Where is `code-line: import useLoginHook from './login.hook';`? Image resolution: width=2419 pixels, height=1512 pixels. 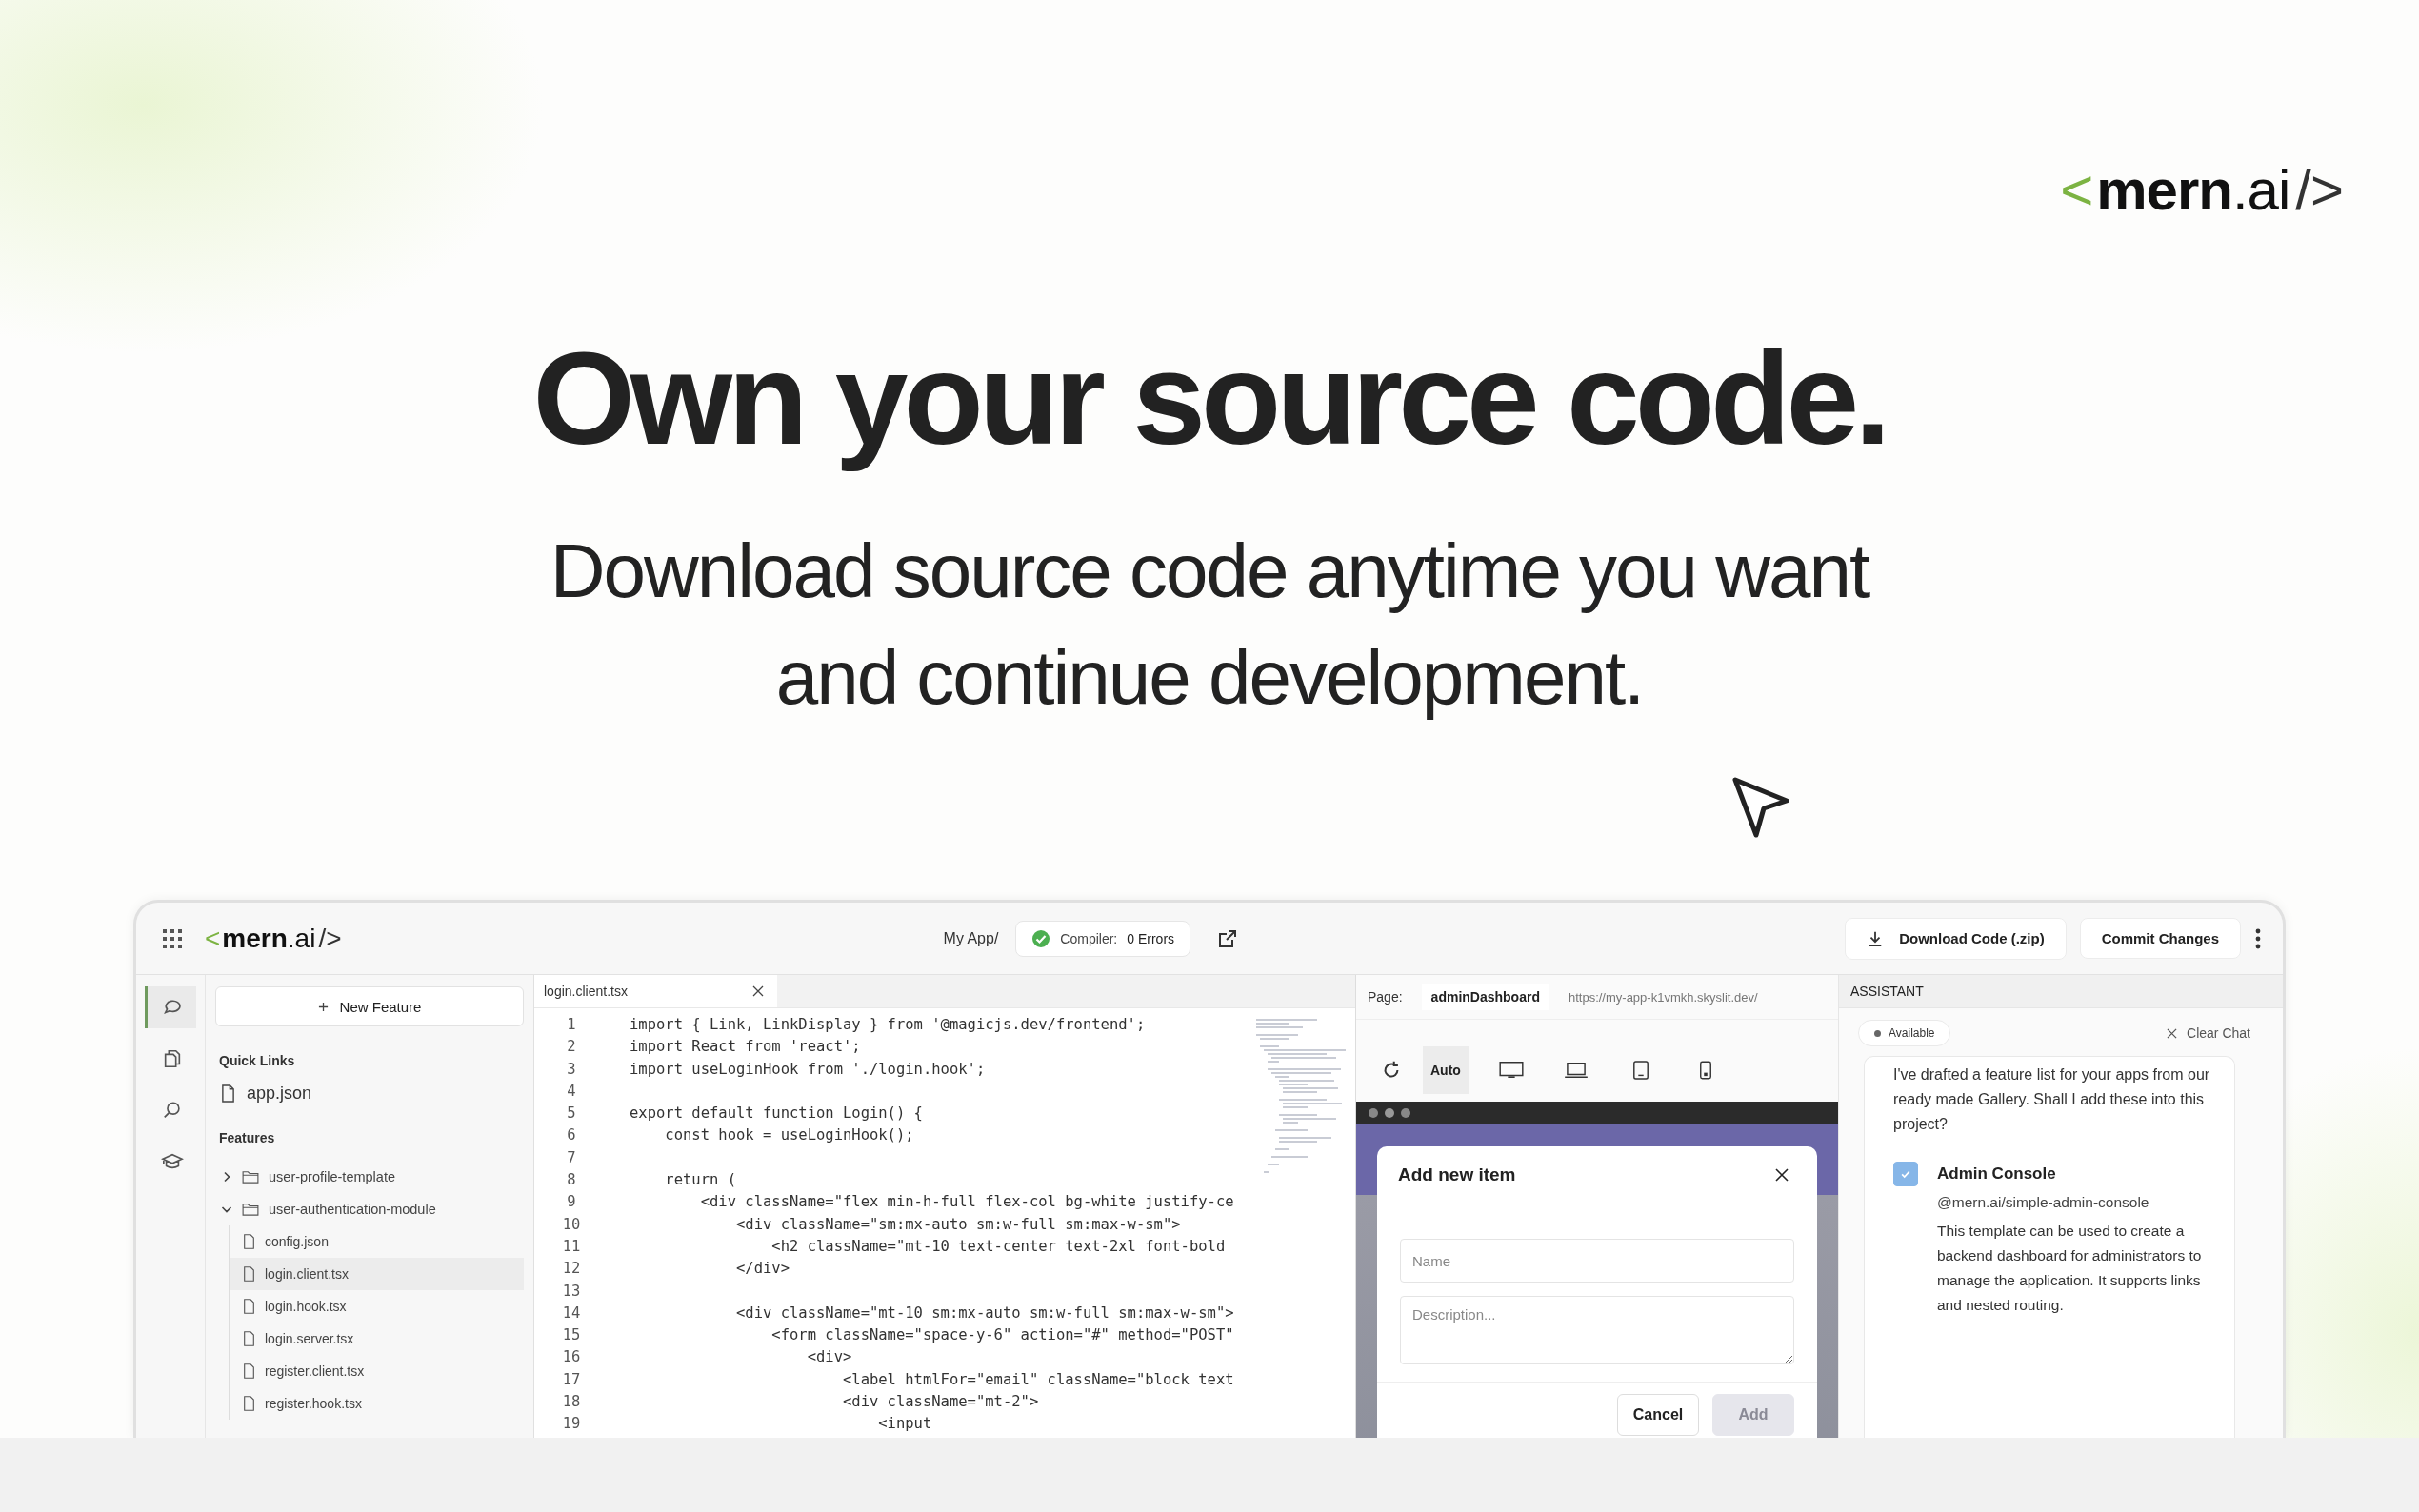
code-line: import useLoginHook from './login.hook'; is located at coordinates (808, 1069).